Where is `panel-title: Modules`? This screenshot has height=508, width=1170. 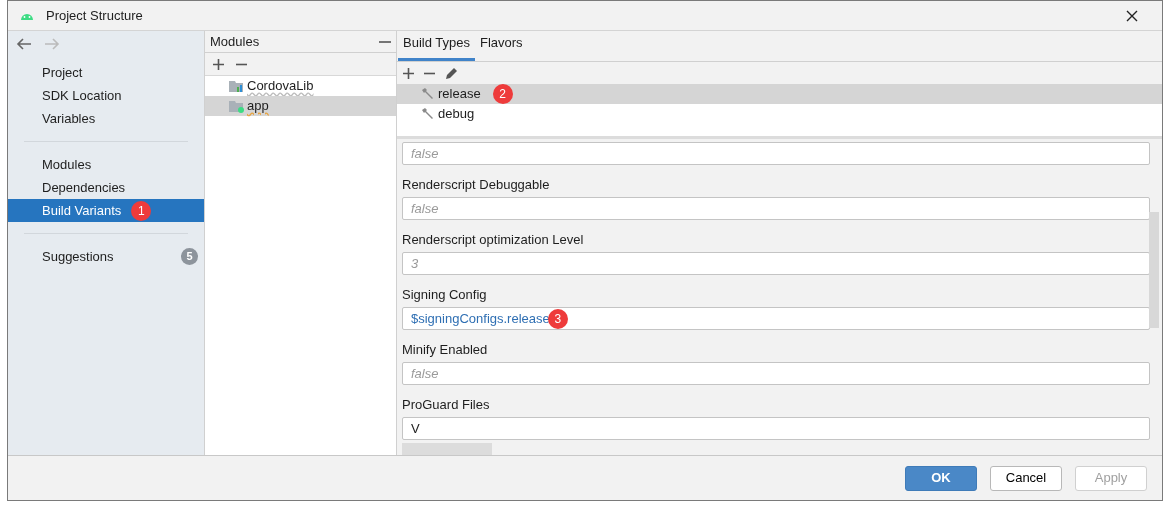 panel-title: Modules is located at coordinates (235, 41).